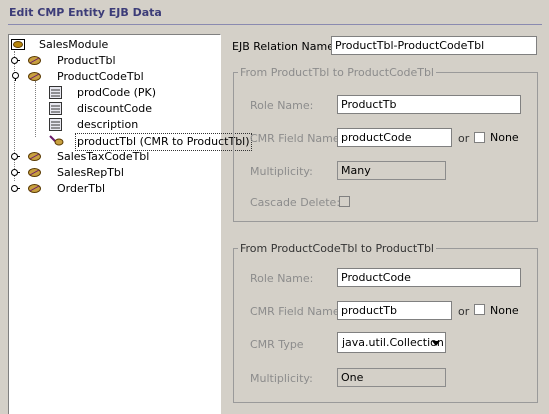 This screenshot has width=549, height=414. I want to click on tree-item-field: description, so click(111, 125).